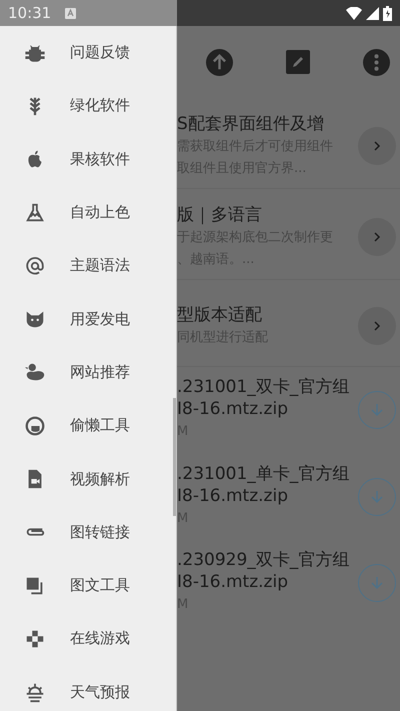 The image size is (400, 711). Describe the element at coordinates (88, 159) in the screenshot. I see `drawer-item: 果核软件` at that location.